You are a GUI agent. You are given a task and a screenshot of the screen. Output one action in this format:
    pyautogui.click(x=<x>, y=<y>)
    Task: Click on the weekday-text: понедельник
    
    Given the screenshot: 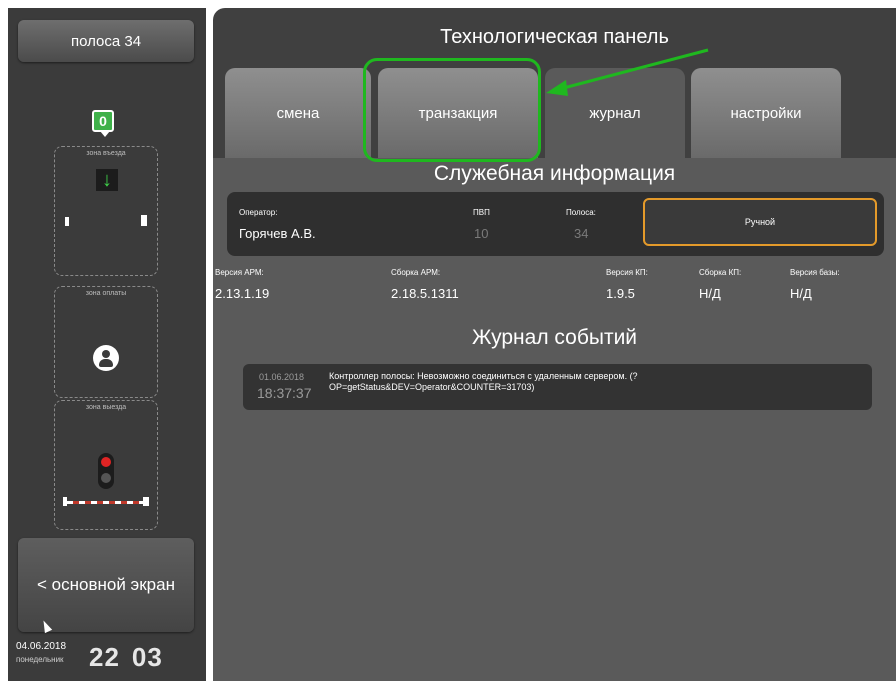 What is the action you would take?
    pyautogui.click(x=40, y=659)
    